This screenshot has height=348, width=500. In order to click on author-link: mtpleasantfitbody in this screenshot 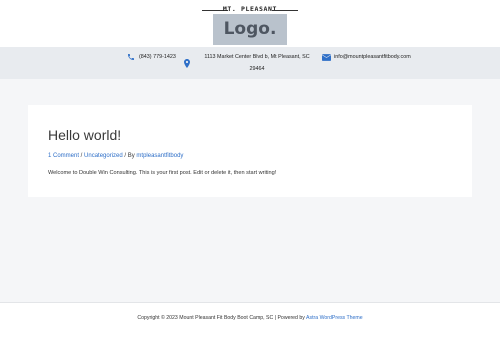, I will do `click(159, 156)`.